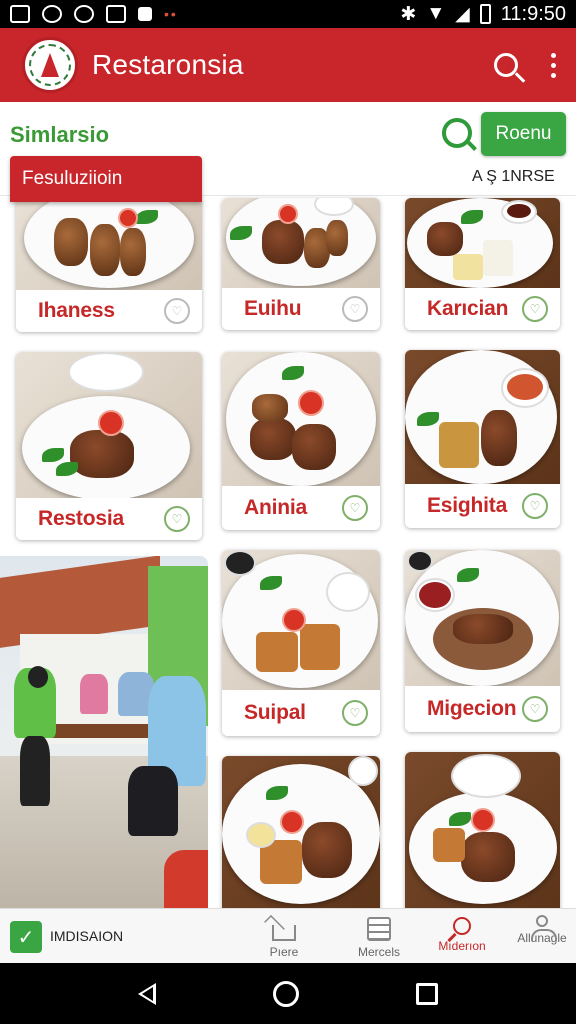  Describe the element at coordinates (168, 64) in the screenshot. I see `app-title: Restaronsia` at that location.